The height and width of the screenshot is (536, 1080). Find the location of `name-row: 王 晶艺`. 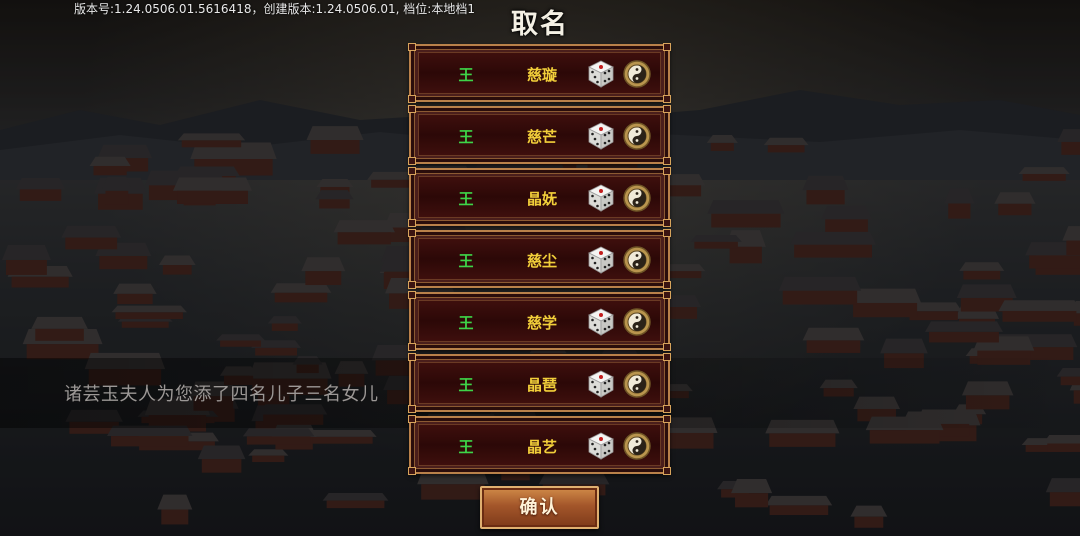

name-row: 王 晶艺 is located at coordinates (539, 445).